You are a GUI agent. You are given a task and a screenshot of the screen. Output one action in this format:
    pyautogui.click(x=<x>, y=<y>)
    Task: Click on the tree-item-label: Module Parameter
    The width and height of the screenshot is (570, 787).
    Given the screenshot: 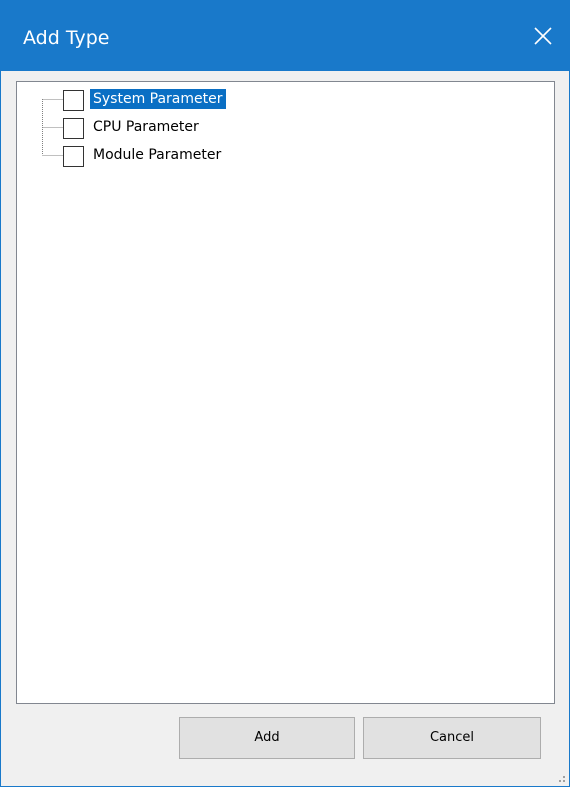 What is the action you would take?
    pyautogui.click(x=157, y=155)
    